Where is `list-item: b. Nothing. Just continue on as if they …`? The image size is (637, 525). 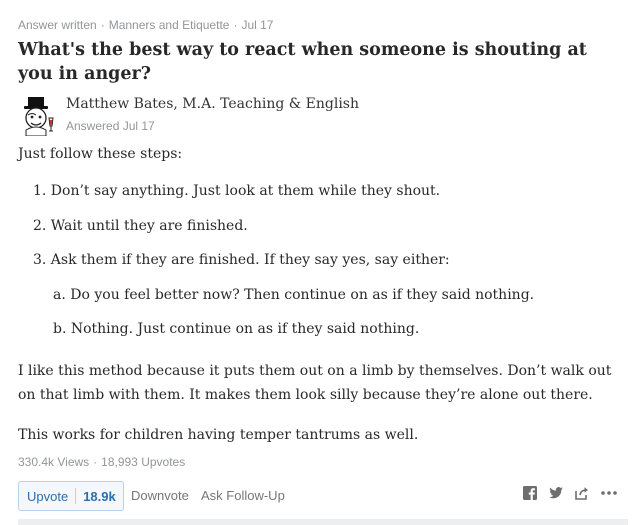
list-item: b. Nothing. Just continue on as if they … is located at coordinates (236, 329).